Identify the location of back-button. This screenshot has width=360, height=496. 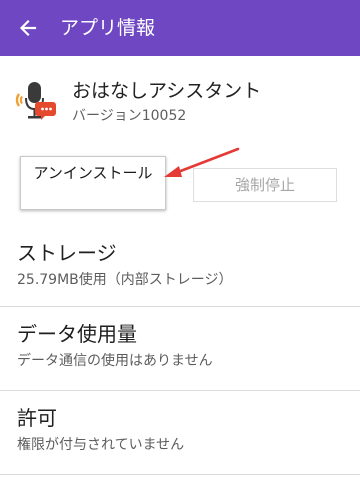
(28, 28).